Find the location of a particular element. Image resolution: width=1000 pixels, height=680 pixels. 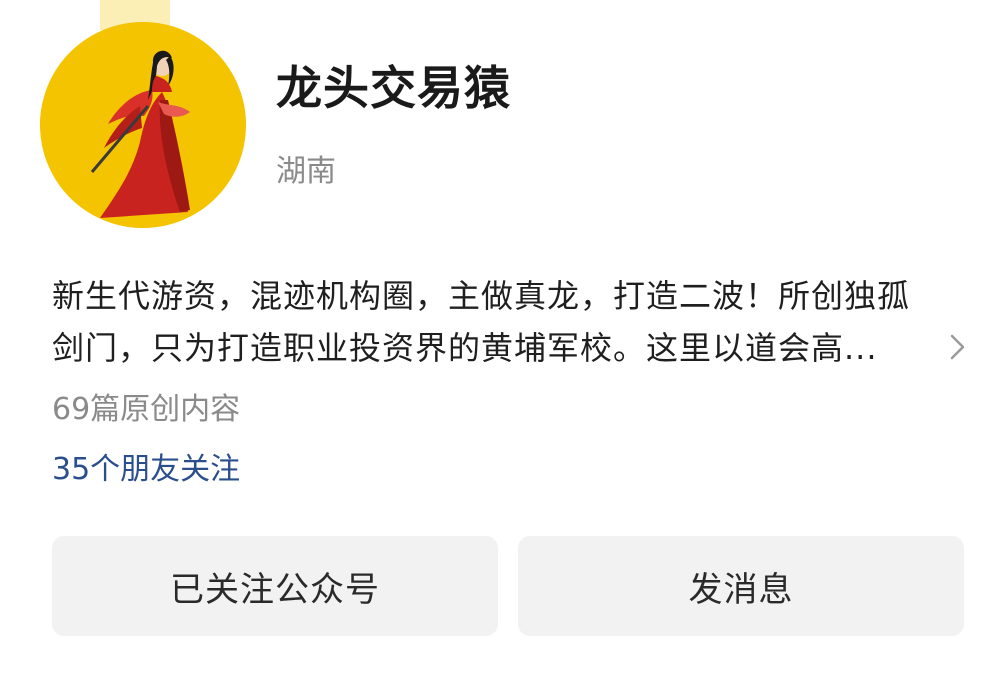

avatar is located at coordinates (143, 125).